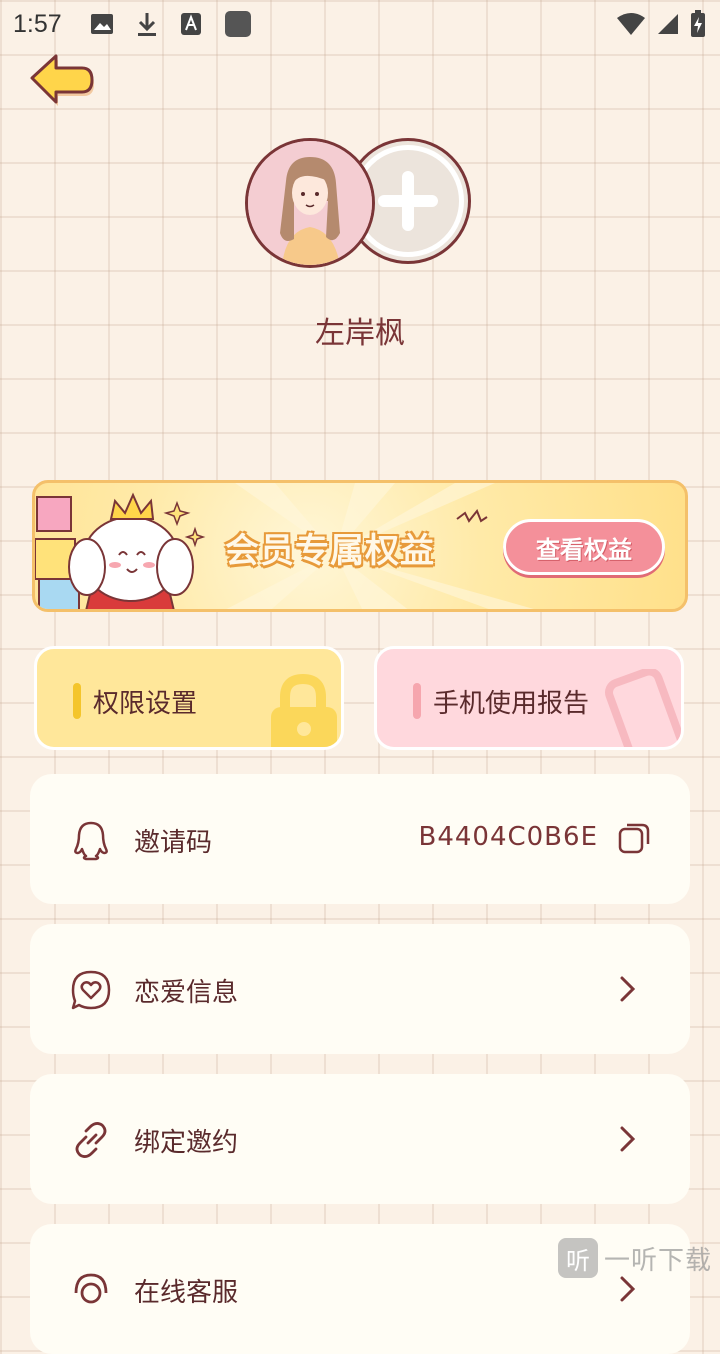 The height and width of the screenshot is (1354, 720). I want to click on wifi-icon, so click(631, 24).